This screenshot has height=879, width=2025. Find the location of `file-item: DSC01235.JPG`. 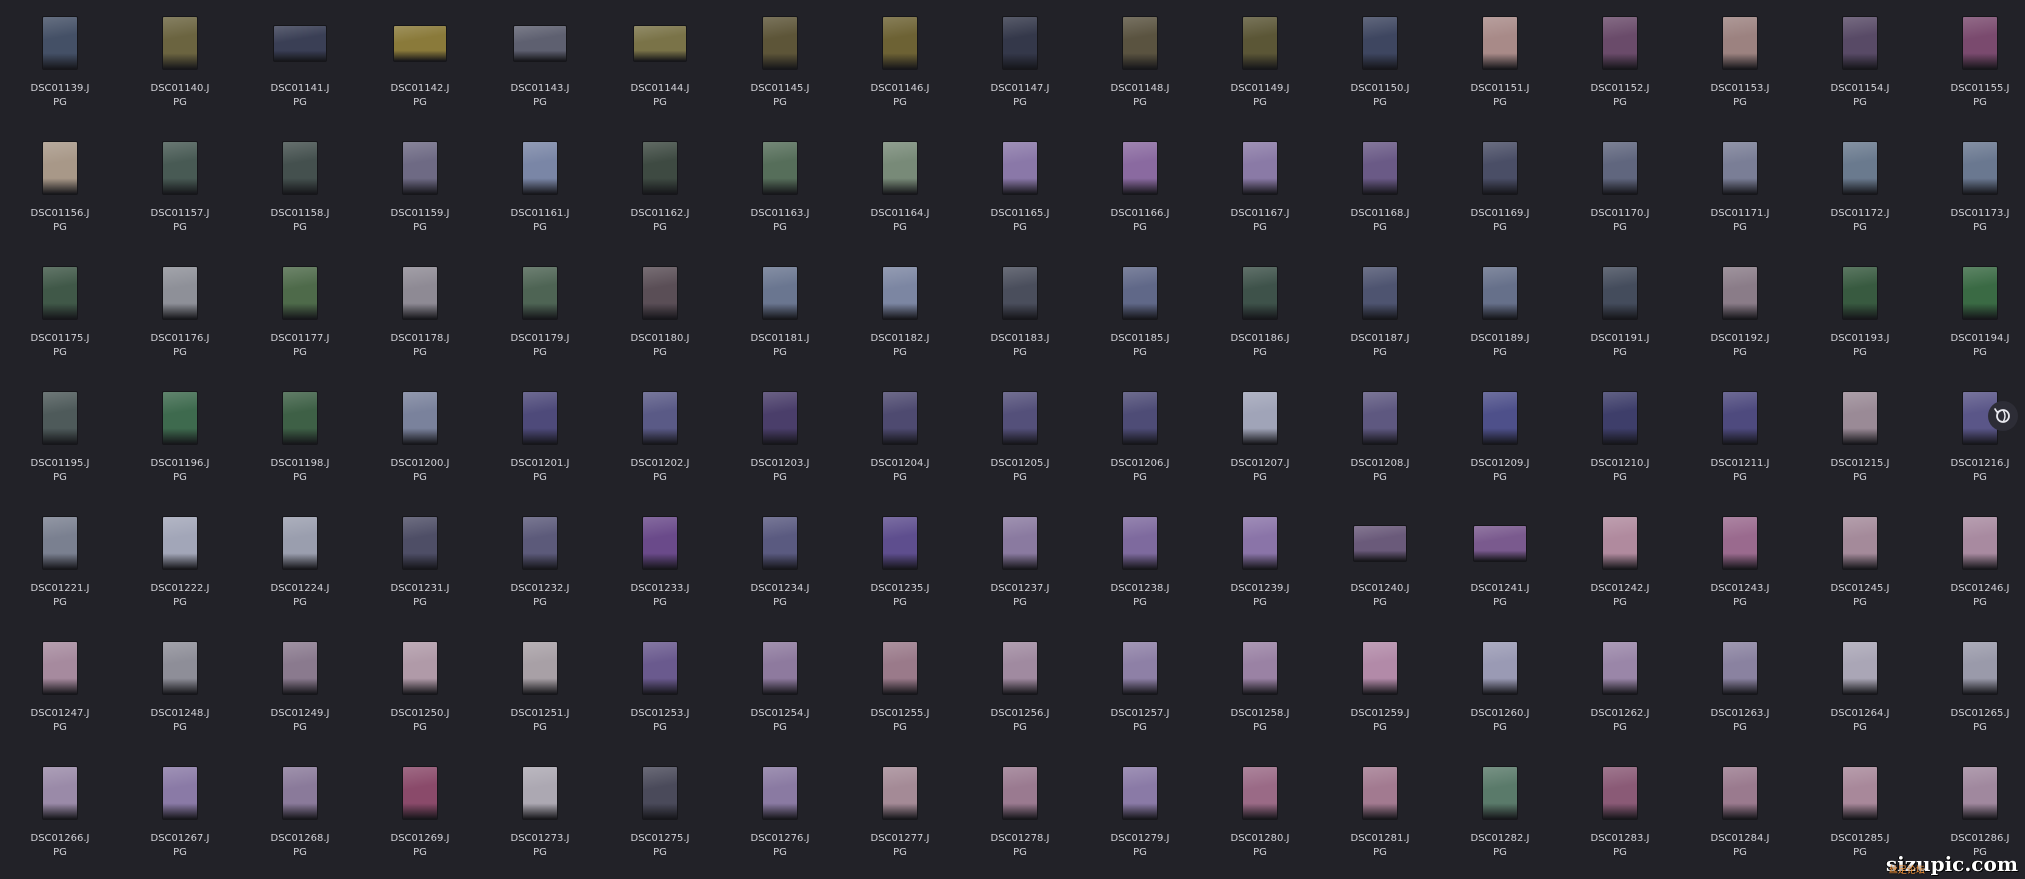

file-item: DSC01235.JPG is located at coordinates (900, 562).